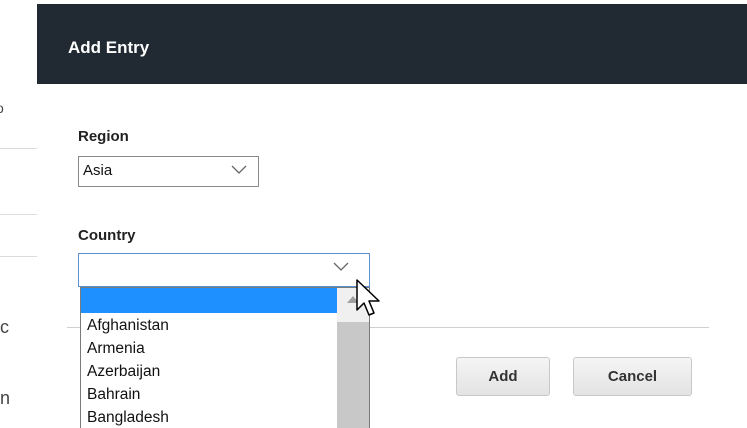 The width and height of the screenshot is (747, 428). I want to click on bg-text-fragment: c, so click(4, 327).